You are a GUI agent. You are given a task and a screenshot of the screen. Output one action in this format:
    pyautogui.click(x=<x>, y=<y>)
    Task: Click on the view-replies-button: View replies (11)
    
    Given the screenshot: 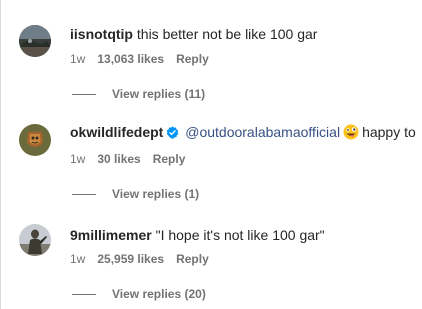 What is the action you would take?
    pyautogui.click(x=138, y=94)
    